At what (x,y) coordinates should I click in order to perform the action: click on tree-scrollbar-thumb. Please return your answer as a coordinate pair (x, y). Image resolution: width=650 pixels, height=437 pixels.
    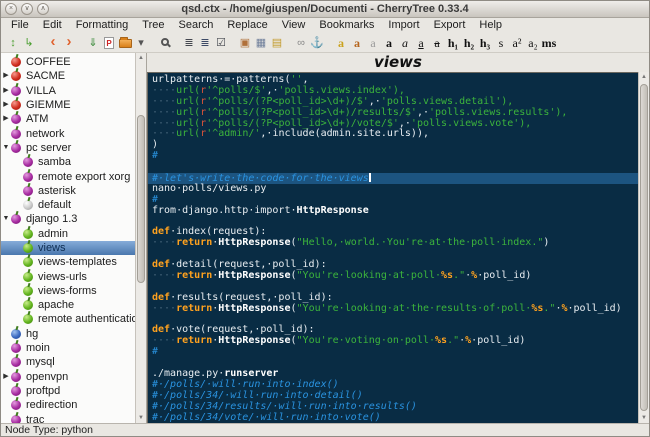
    Looking at the image, I should click on (141, 199).